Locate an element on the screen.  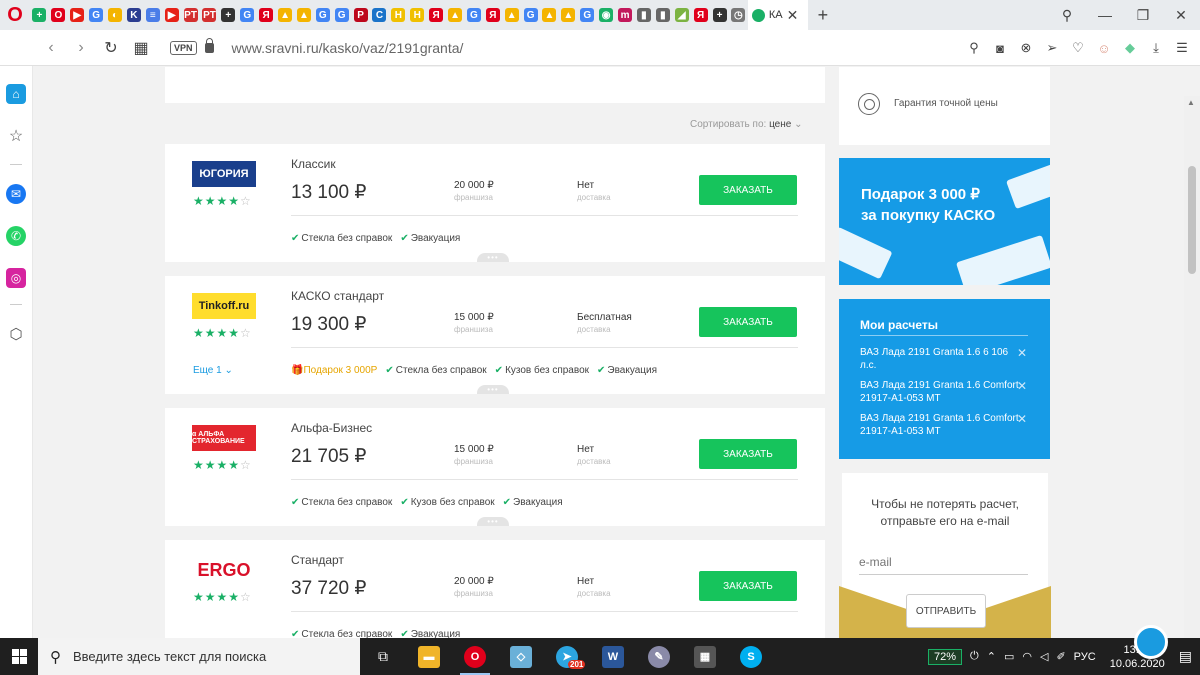
star-icon: ☆ is located at coordinates (16, 136).